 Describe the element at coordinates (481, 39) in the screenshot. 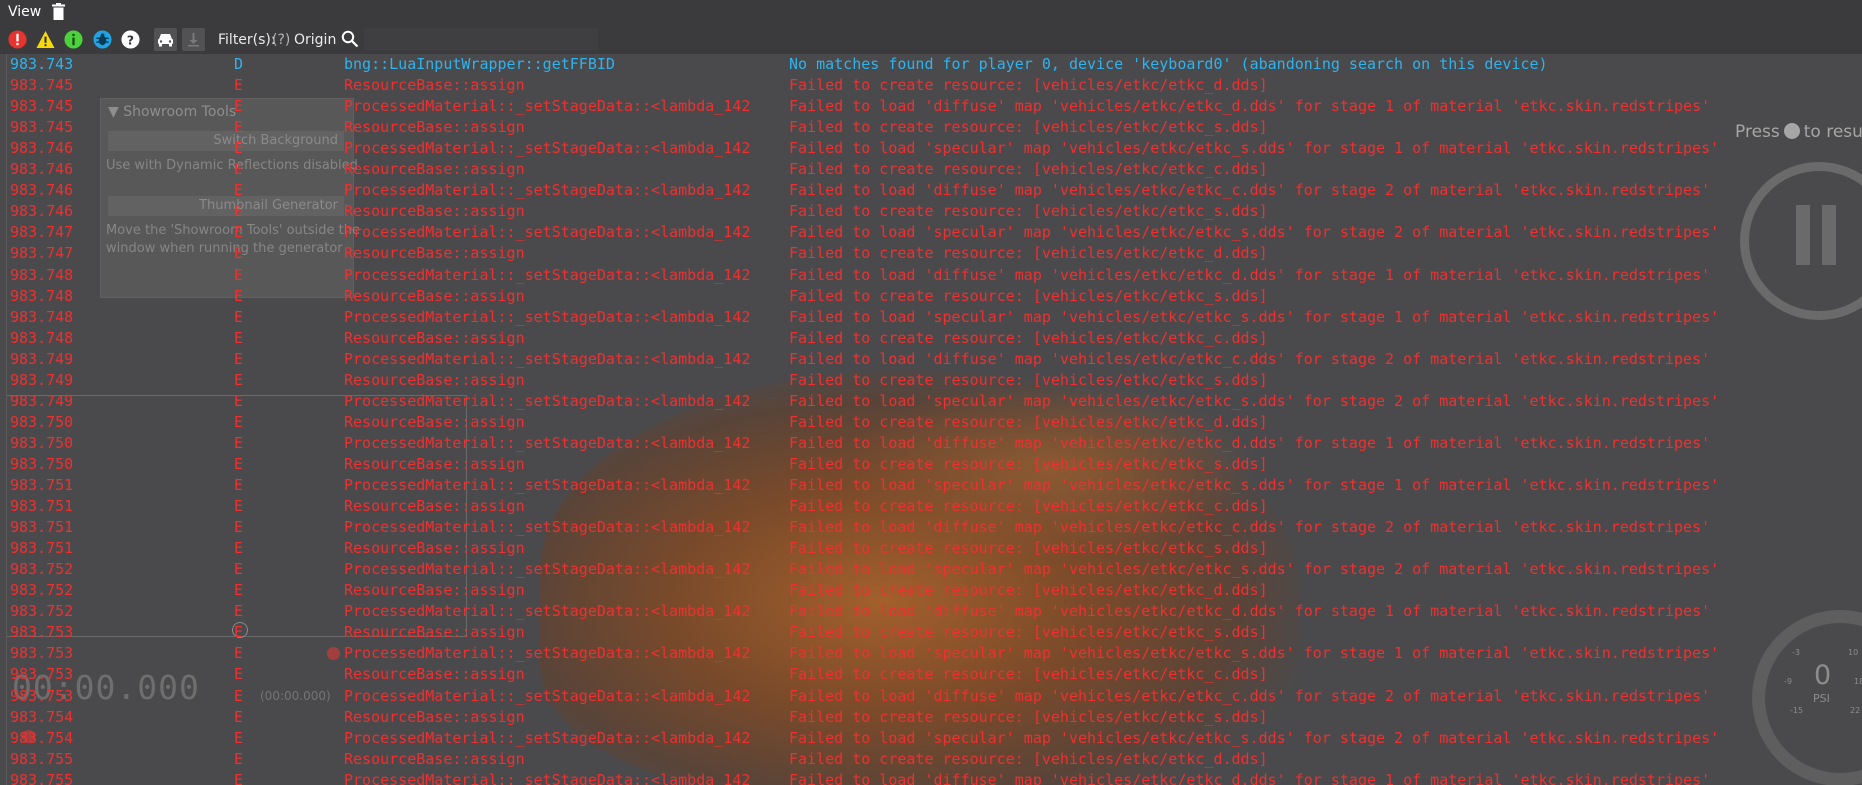

I see `origin-filter-input` at that location.